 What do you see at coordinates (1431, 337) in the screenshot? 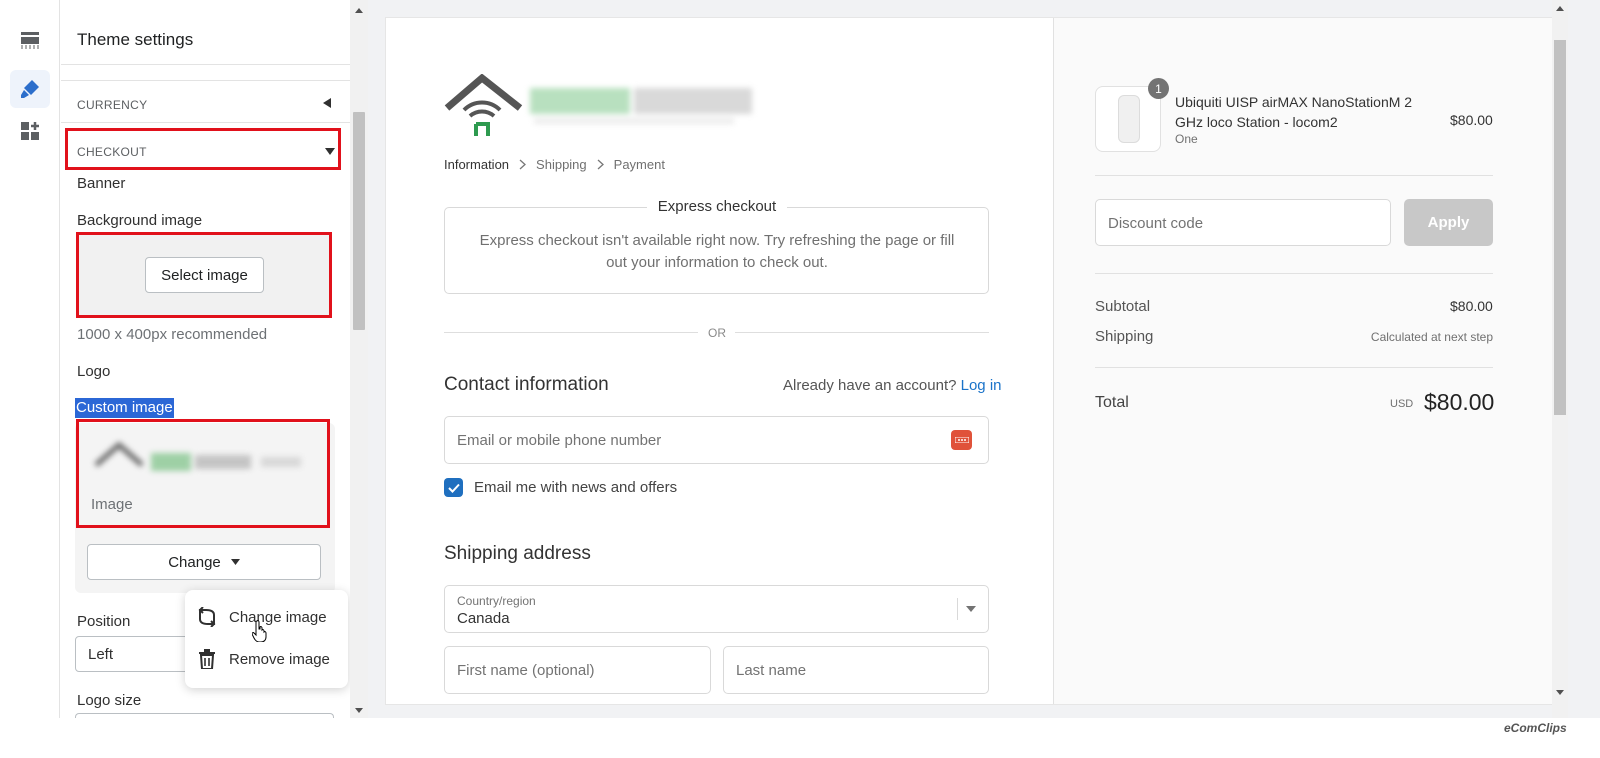
I see `shipping-value: Calculated at next step` at bounding box center [1431, 337].